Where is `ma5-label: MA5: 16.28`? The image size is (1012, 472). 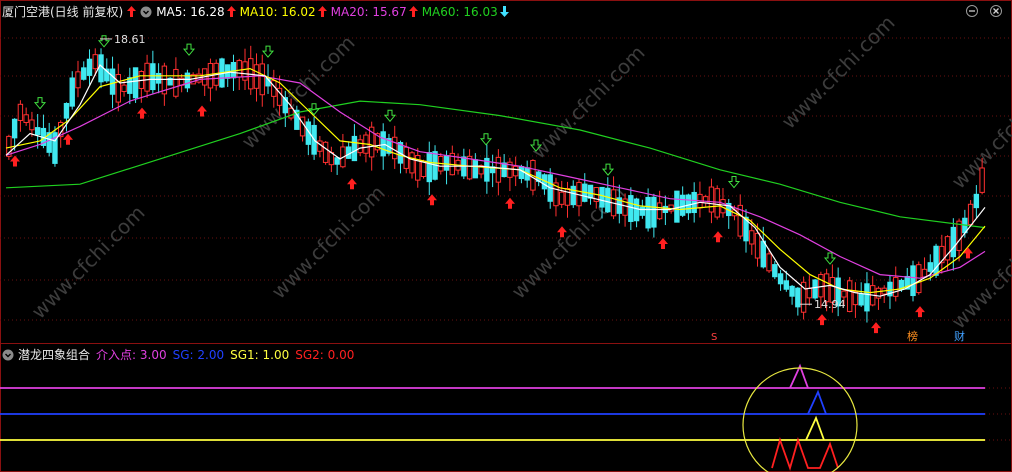
ma5-label: MA5: 16.28 is located at coordinates (190, 11).